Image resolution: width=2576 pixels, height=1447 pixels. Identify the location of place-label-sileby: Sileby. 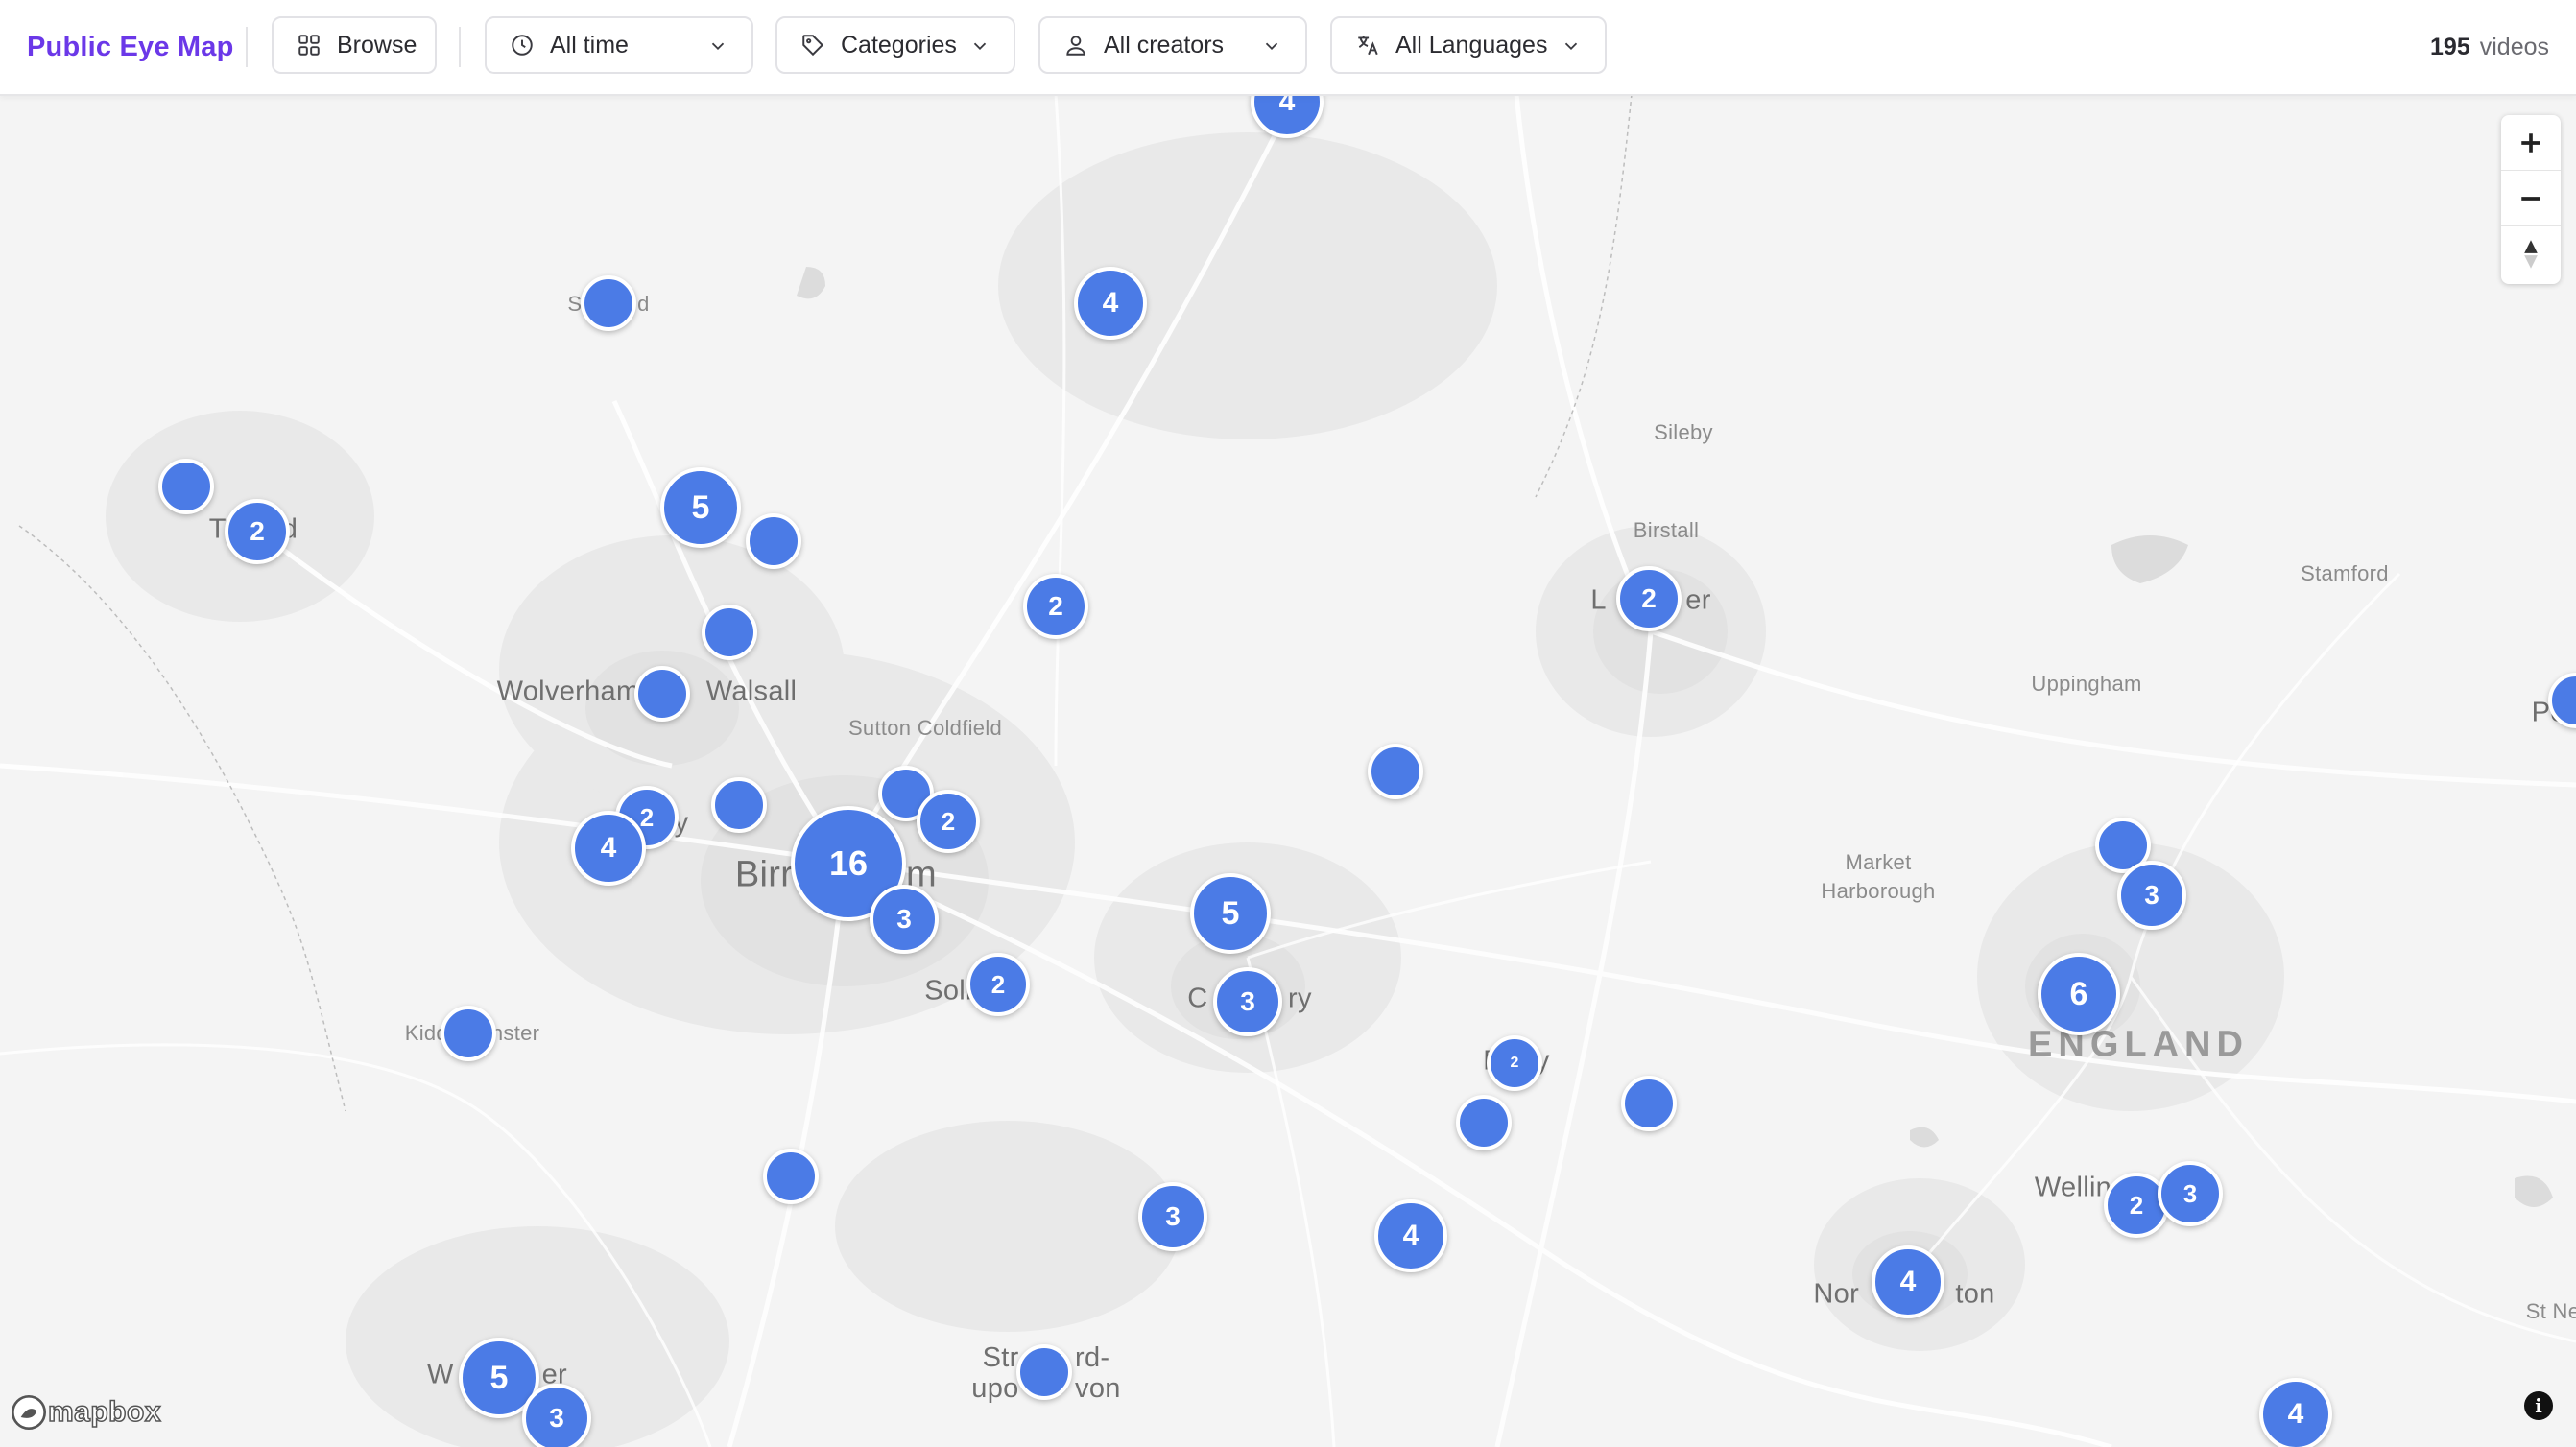
(1683, 432).